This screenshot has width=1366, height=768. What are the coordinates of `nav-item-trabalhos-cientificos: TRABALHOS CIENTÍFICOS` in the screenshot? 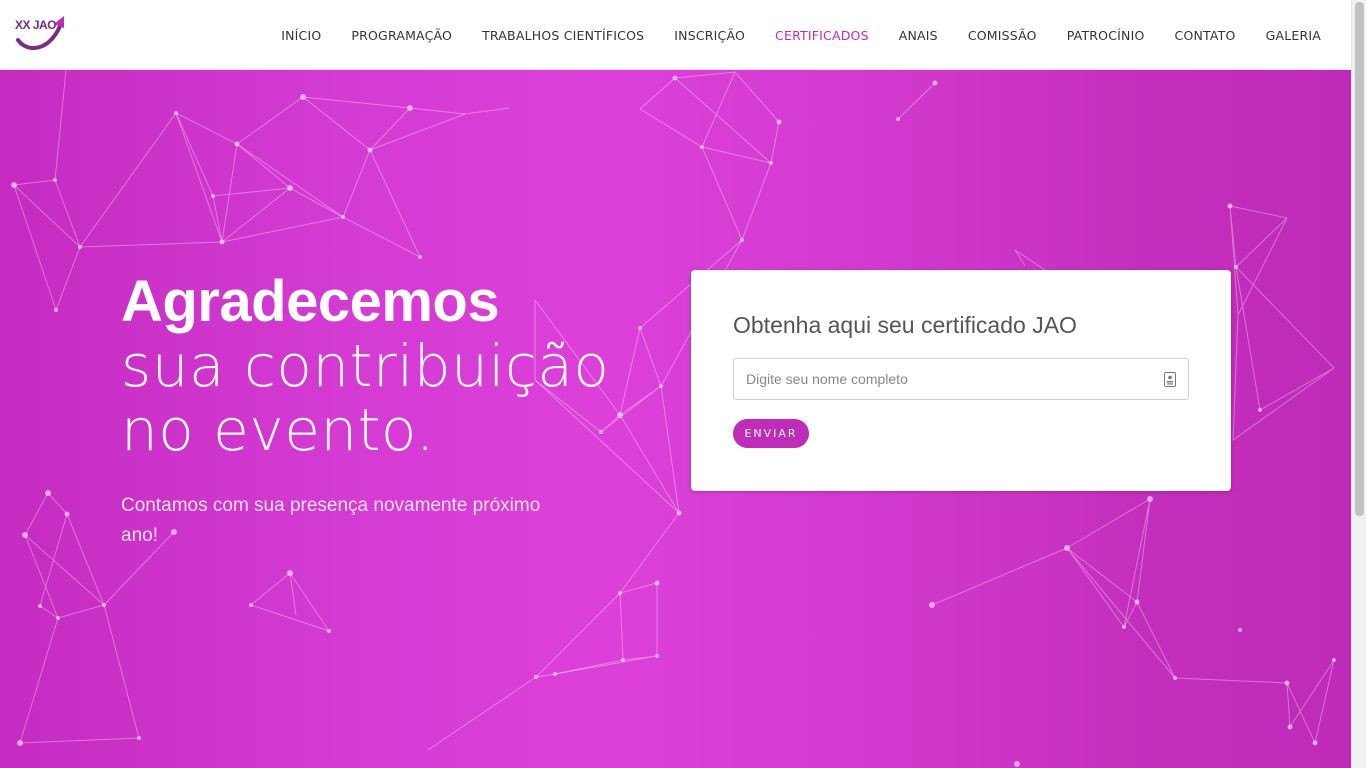 It's located at (563, 35).